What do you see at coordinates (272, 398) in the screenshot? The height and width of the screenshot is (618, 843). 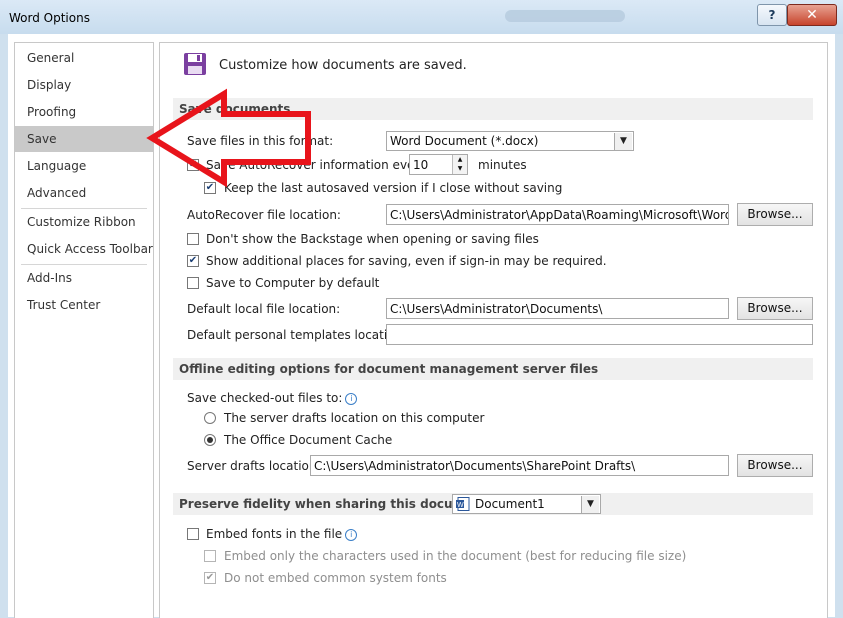 I see `save-checked-out-label: Save checked-out files to: i` at bounding box center [272, 398].